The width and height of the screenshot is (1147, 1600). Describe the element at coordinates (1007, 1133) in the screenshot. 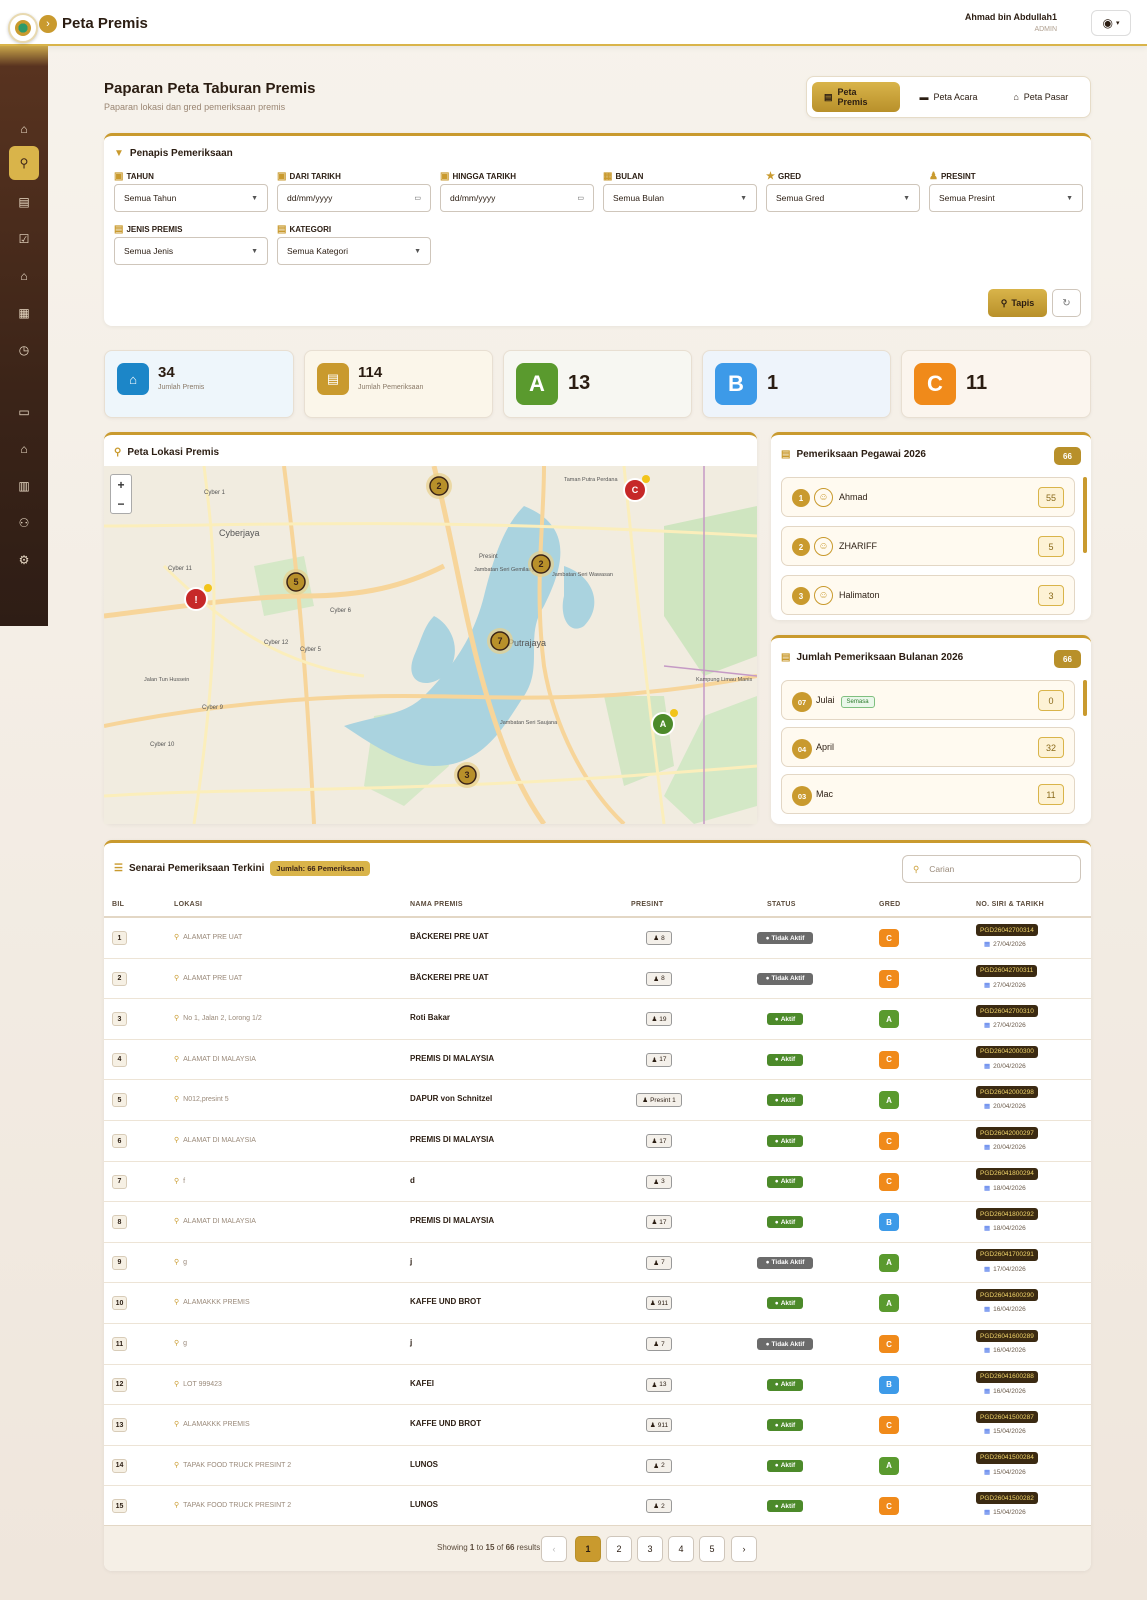

I see `serial-number: PGD26042000297` at that location.